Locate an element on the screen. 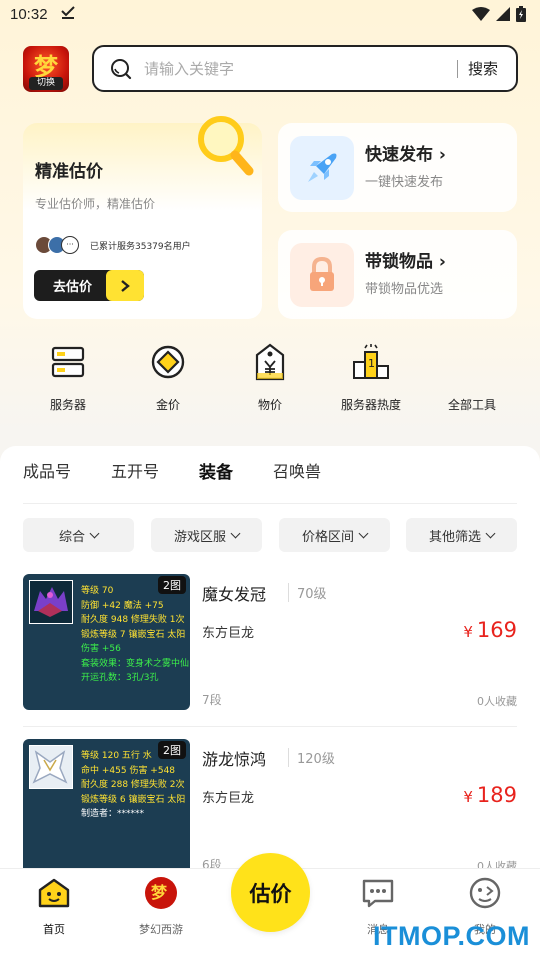 The image size is (540, 960). search-bar: 请输入关键字 搜索 is located at coordinates (305, 68).